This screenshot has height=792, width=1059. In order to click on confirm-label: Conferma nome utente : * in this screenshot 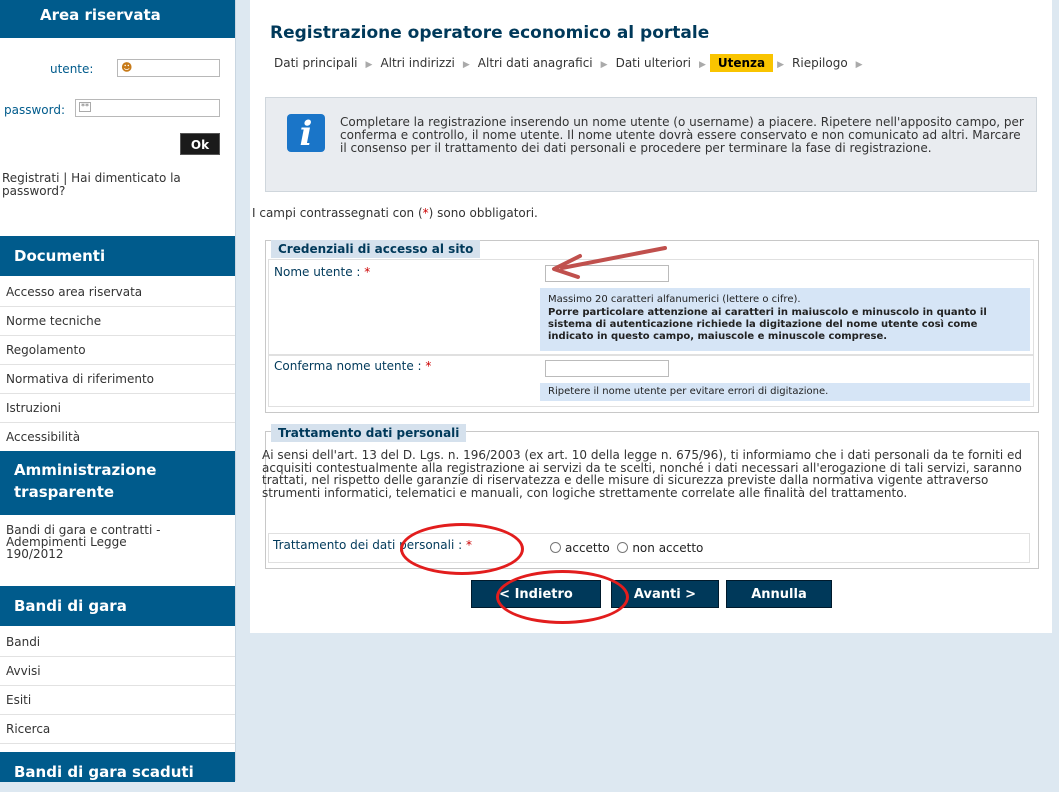, I will do `click(353, 366)`.